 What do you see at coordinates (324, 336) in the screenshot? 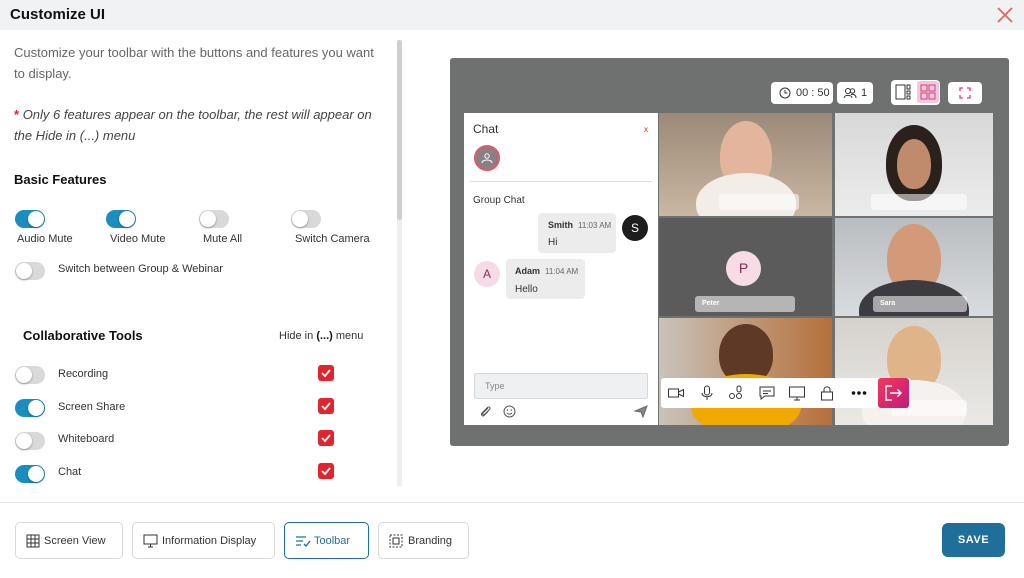
I see `hide-in-dots: (...)` at bounding box center [324, 336].